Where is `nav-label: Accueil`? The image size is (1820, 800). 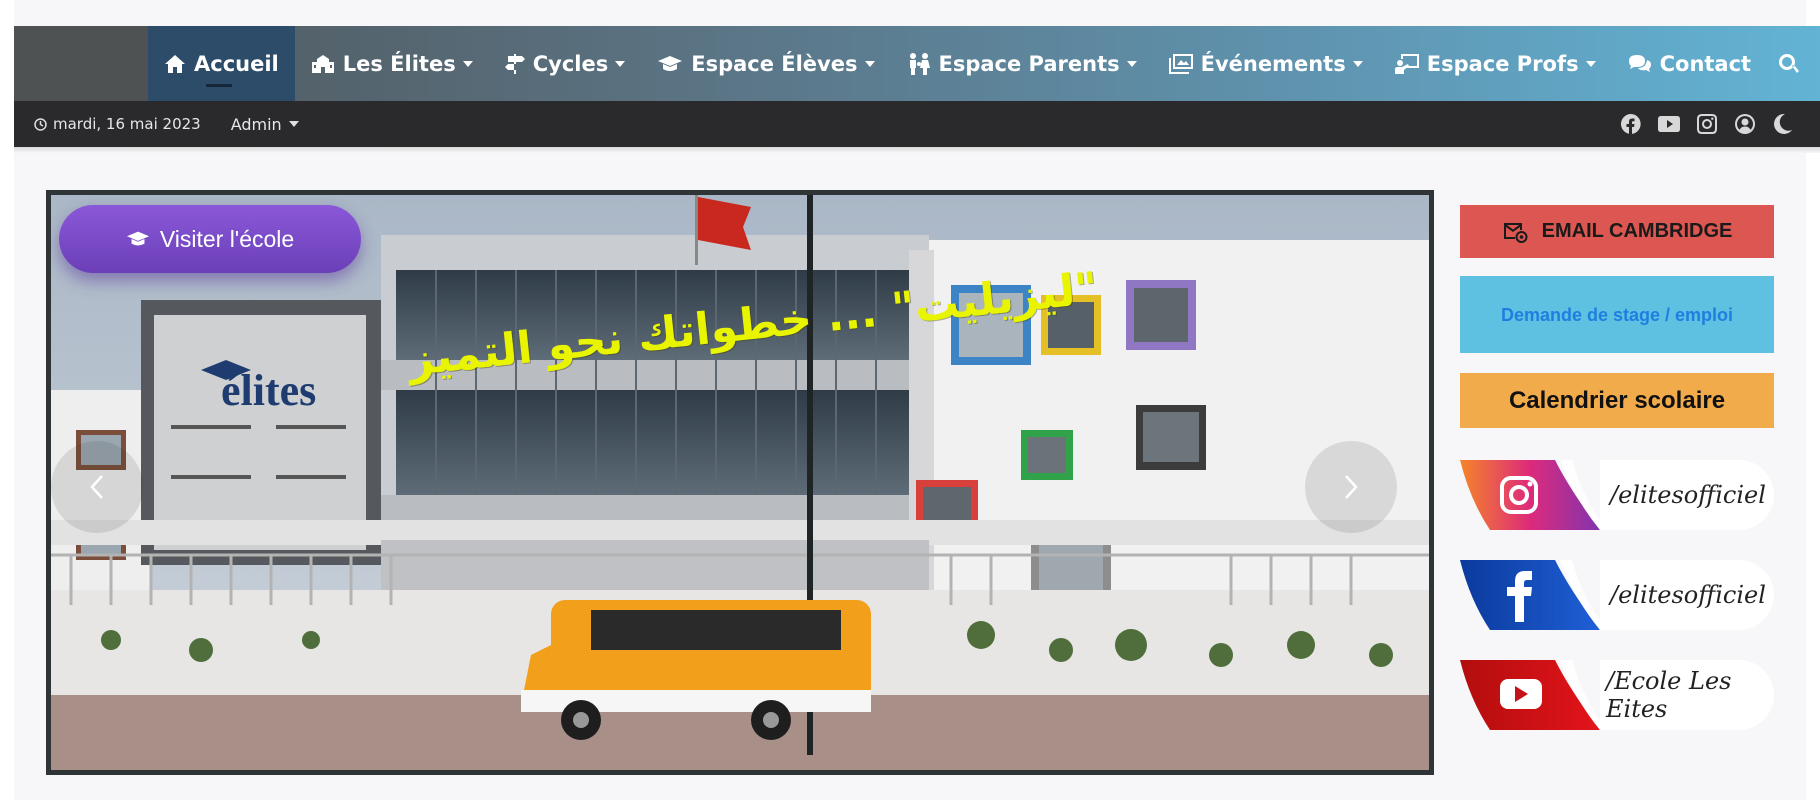
nav-label: Accueil is located at coordinates (236, 63).